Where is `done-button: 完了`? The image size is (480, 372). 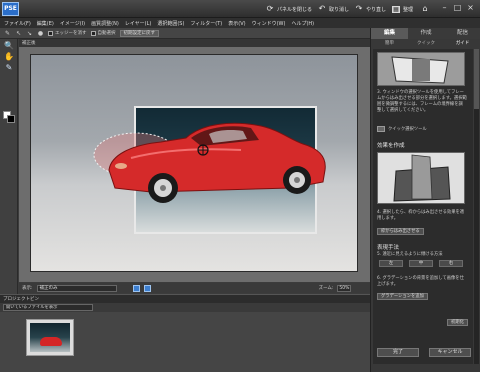
done-button: 完了 is located at coordinates (398, 352).